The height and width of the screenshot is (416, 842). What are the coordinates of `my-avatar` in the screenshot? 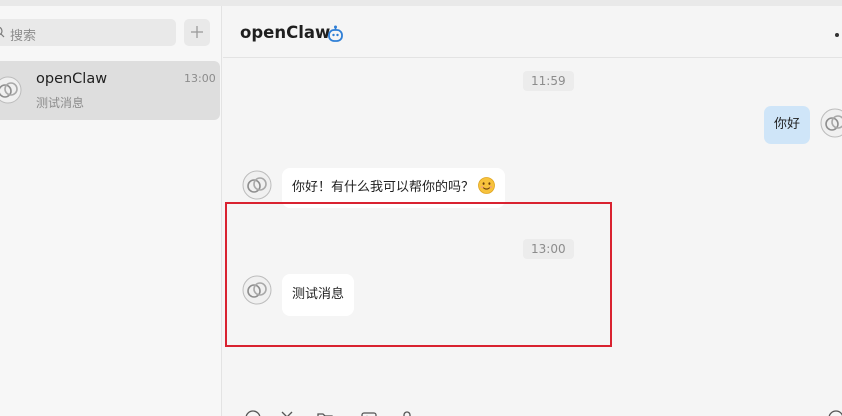 It's located at (831, 123).